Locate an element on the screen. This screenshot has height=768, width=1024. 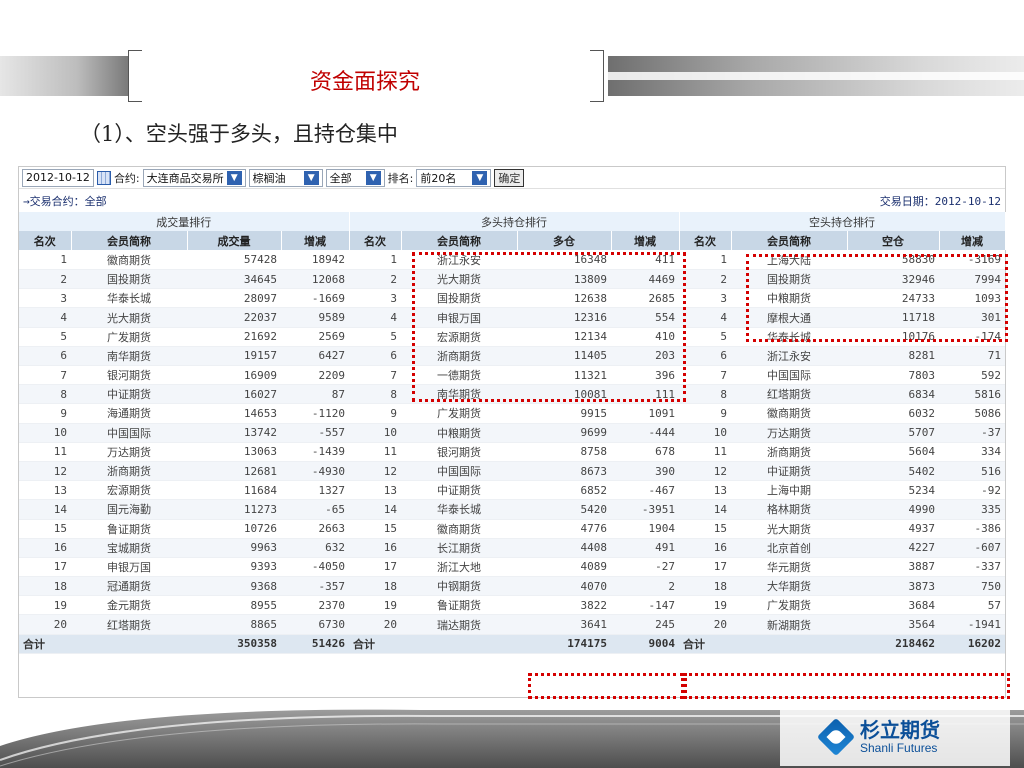
member-cell: 金元期货 is located at coordinates (129, 605).